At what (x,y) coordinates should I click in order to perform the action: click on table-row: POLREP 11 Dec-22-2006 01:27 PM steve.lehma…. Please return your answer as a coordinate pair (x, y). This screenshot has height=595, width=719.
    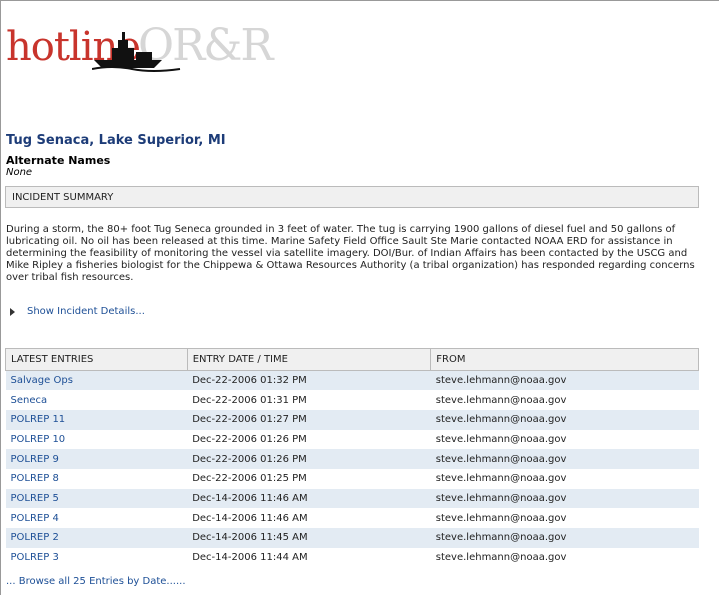
    Looking at the image, I should click on (352, 419).